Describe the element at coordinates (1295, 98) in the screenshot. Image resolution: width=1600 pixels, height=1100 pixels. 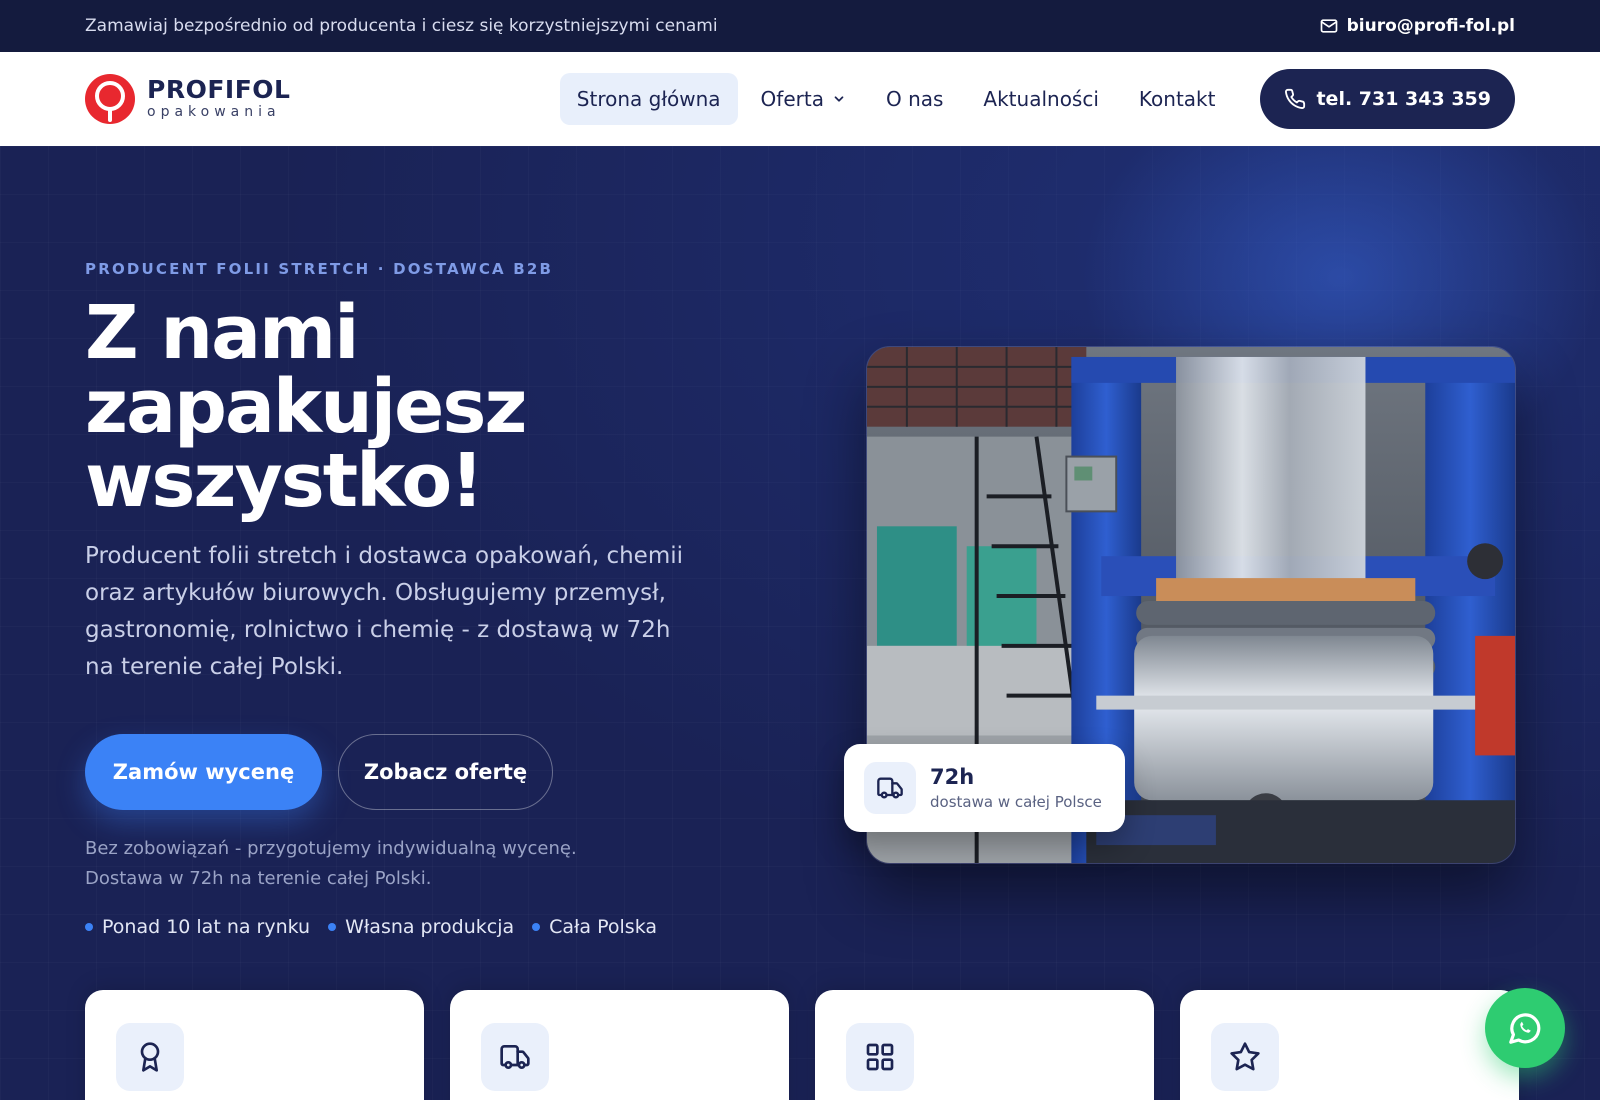
I see `phone-icon` at that location.